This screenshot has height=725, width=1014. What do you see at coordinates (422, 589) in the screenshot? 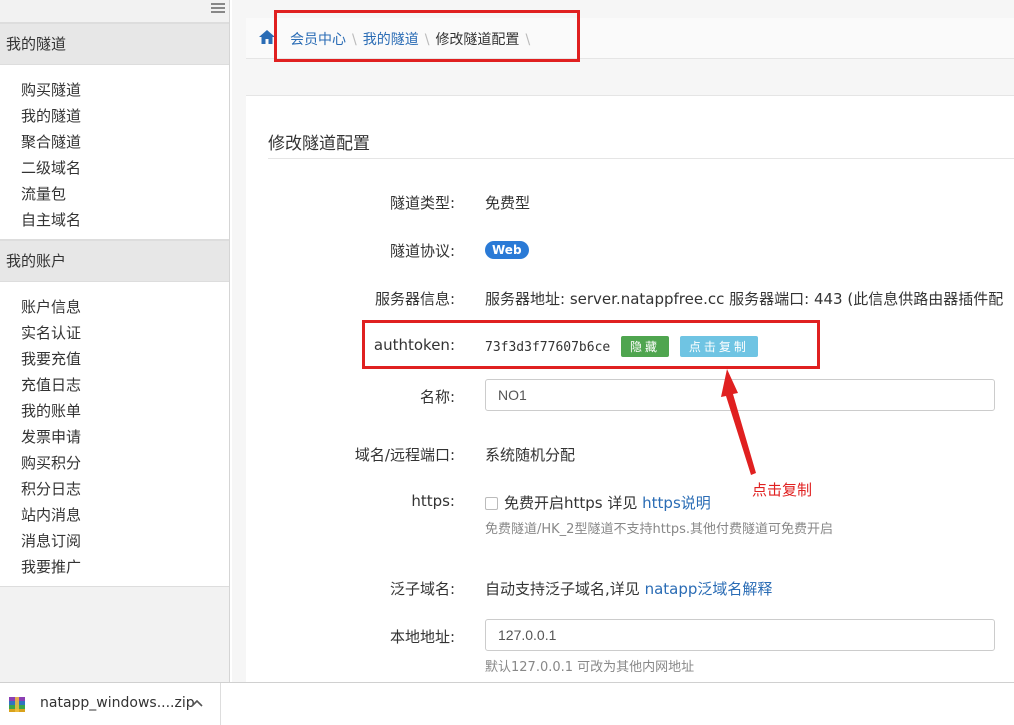
I see `wildcard-label: 泛子域名:` at bounding box center [422, 589].